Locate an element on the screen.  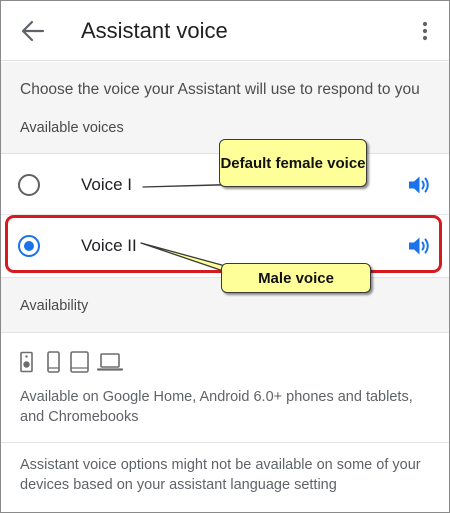
laptop-icon is located at coordinates (110, 362).